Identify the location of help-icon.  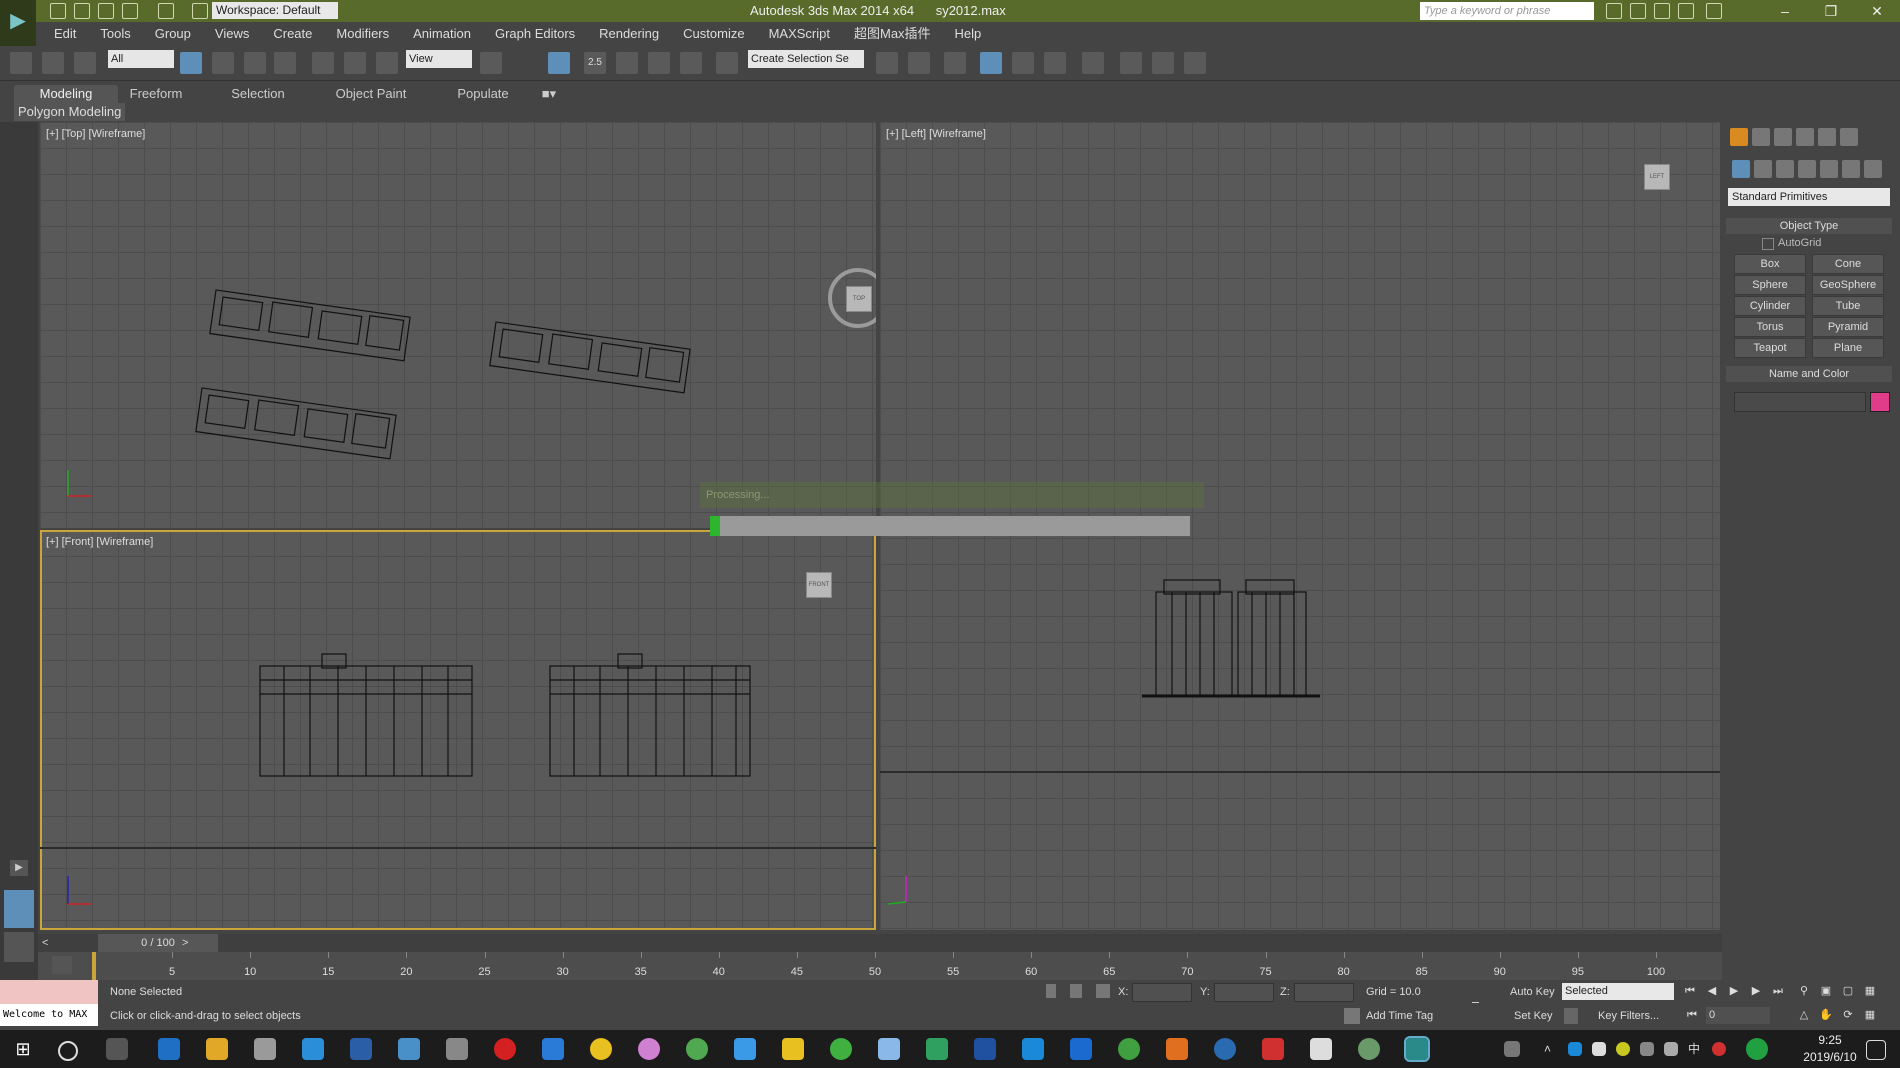
(1714, 11).